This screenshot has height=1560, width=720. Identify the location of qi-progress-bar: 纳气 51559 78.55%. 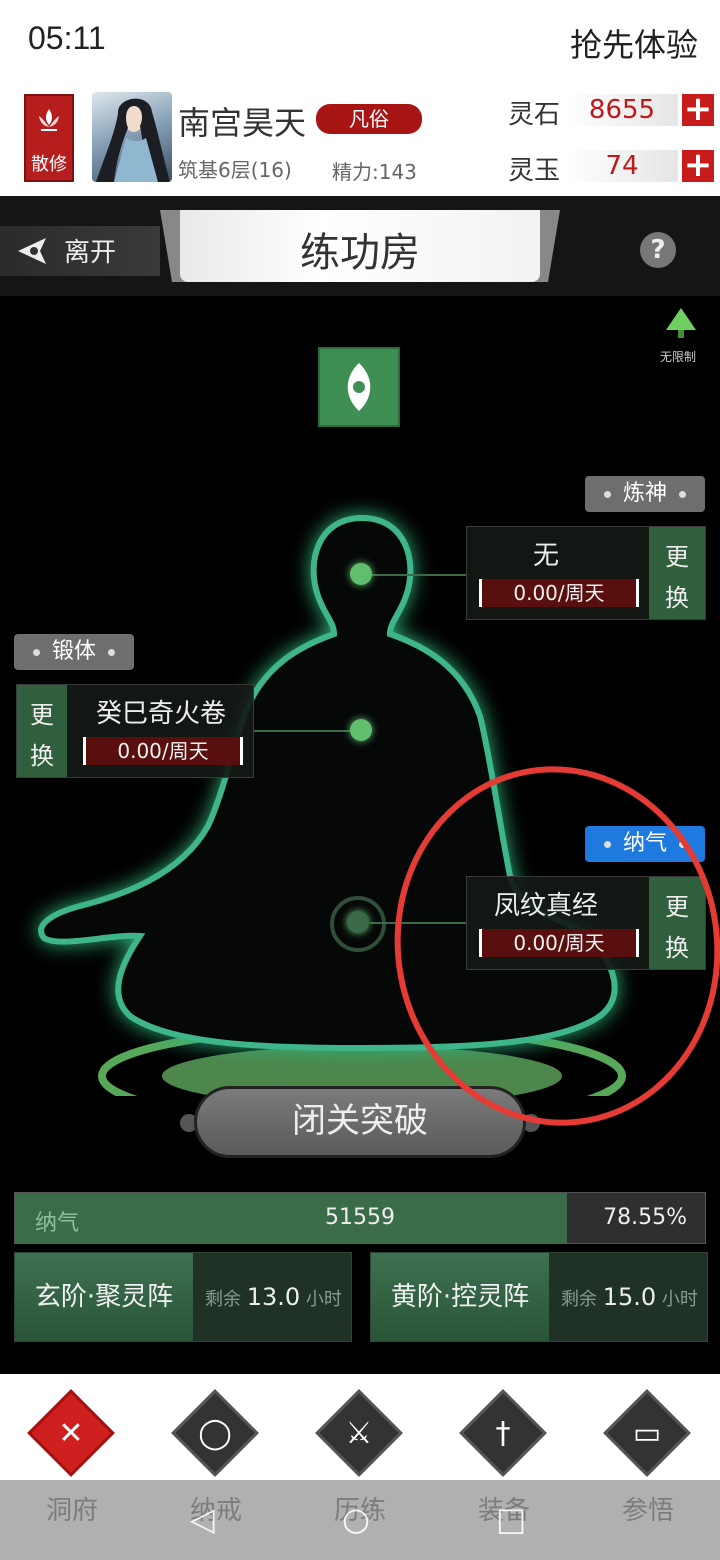
(360, 1218).